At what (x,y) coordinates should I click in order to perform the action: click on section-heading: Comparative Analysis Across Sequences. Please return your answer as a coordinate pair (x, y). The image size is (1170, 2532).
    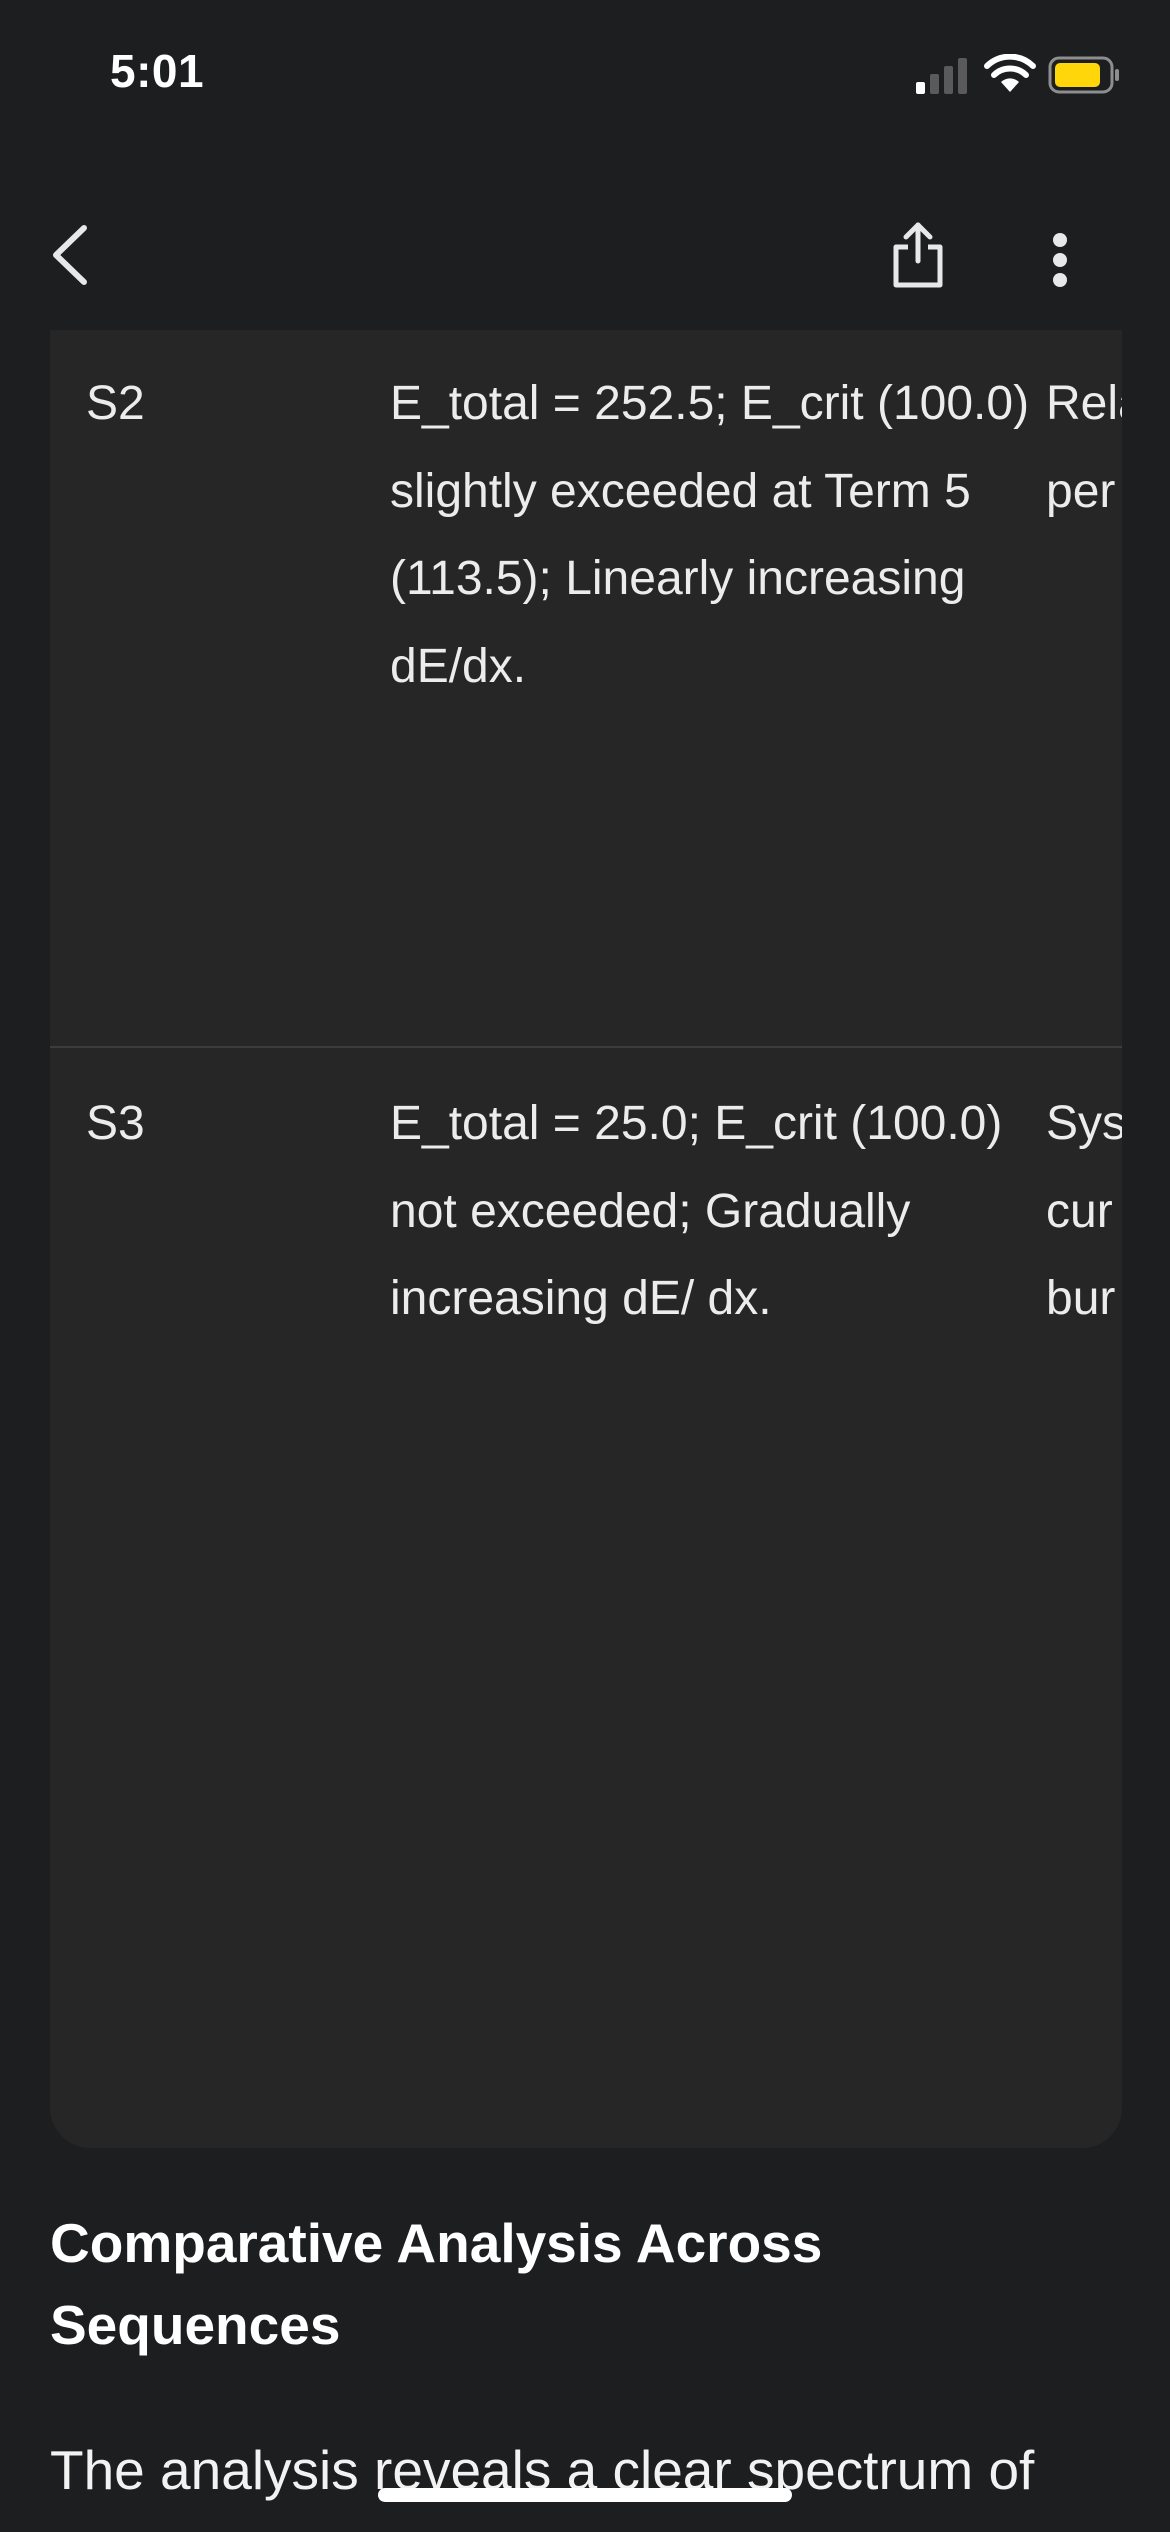
    Looking at the image, I should click on (436, 2284).